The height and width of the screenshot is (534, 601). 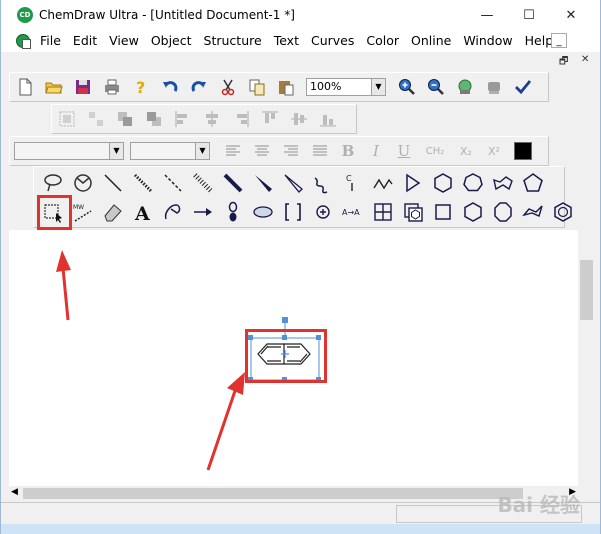 I want to click on orbital-icon, so click(x=233, y=212).